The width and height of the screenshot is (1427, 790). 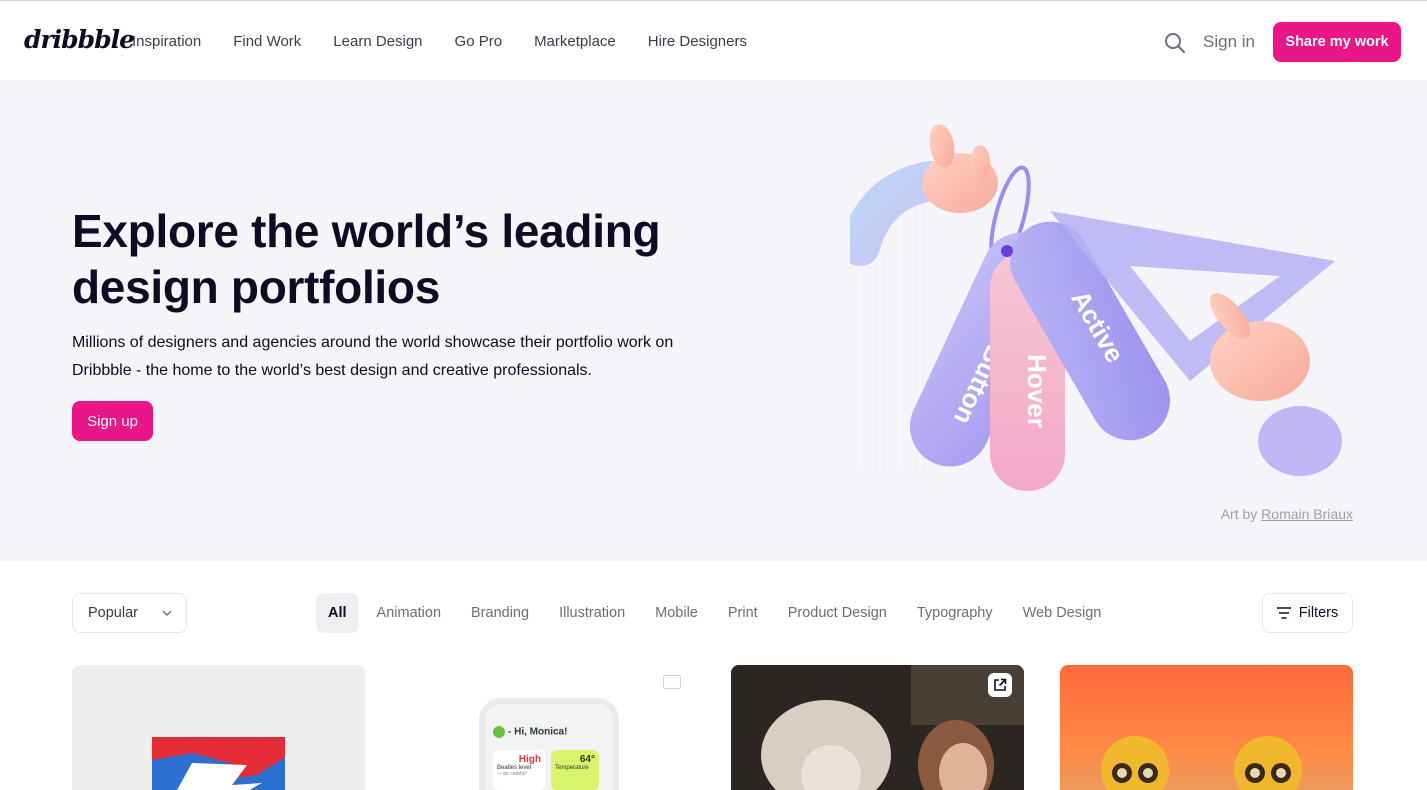 I want to click on tab-product-design: Product Design, so click(x=837, y=613).